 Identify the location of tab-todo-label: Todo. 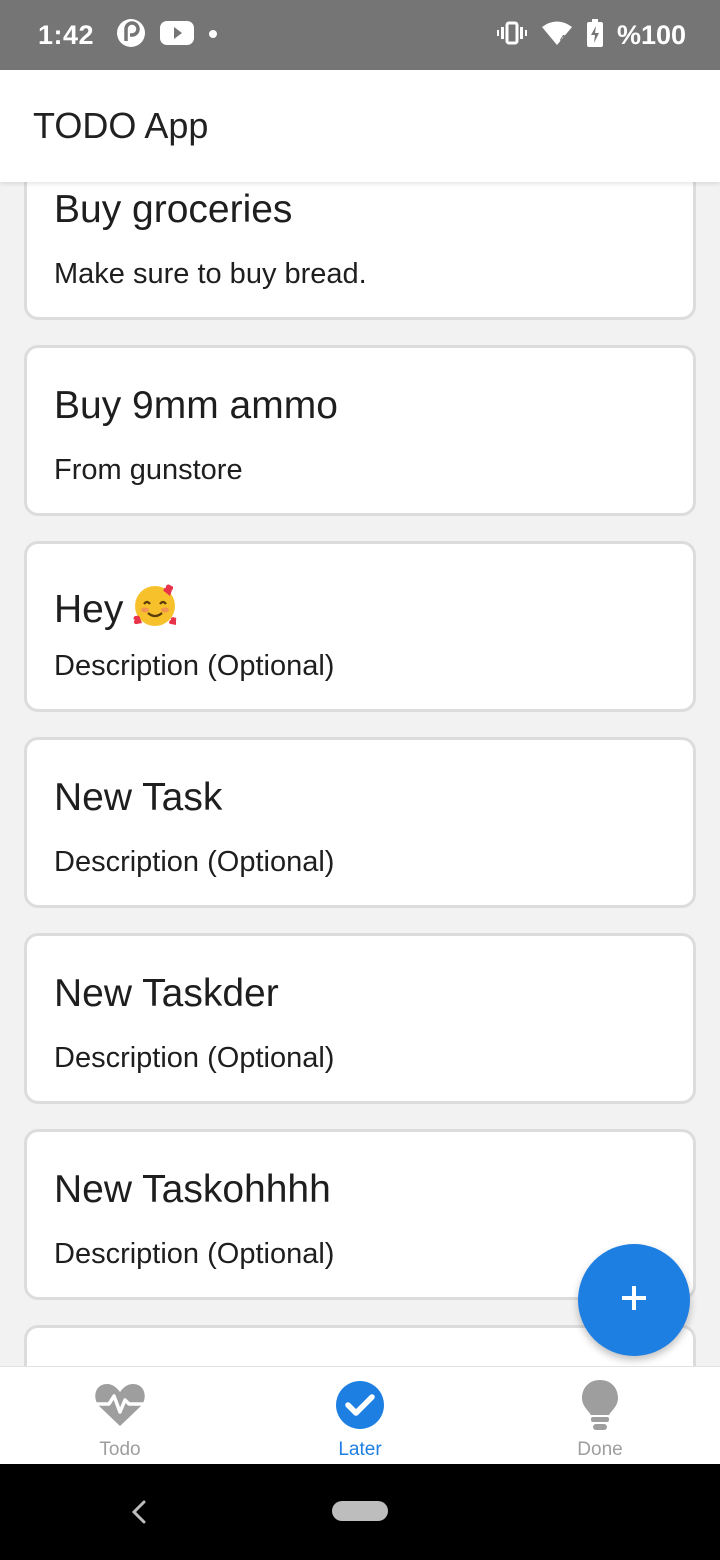
(120, 1449).